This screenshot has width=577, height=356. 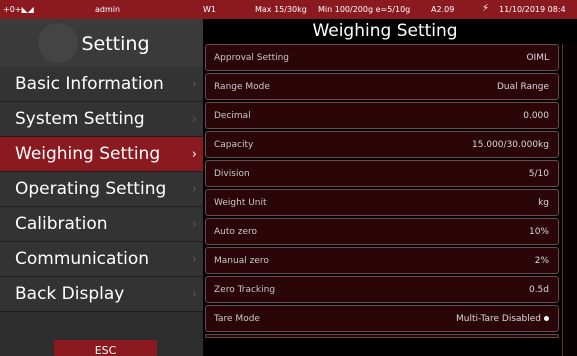 What do you see at coordinates (382, 57) in the screenshot?
I see `setting-row-approval: Approval Setting OIML` at bounding box center [382, 57].